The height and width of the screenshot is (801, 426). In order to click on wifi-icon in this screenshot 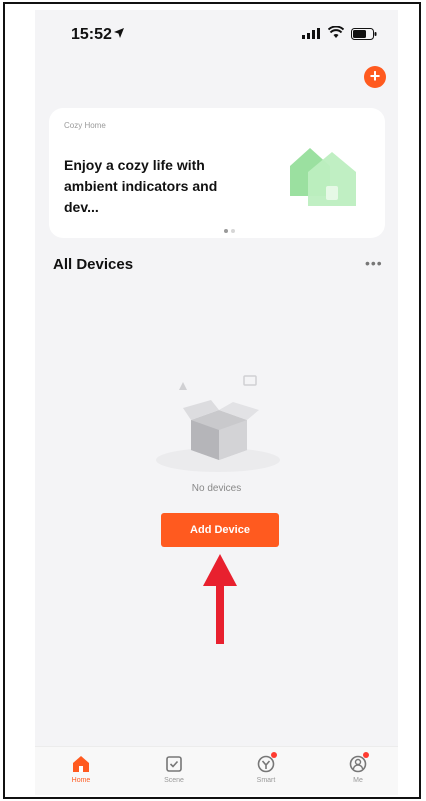, I will do `click(336, 32)`.